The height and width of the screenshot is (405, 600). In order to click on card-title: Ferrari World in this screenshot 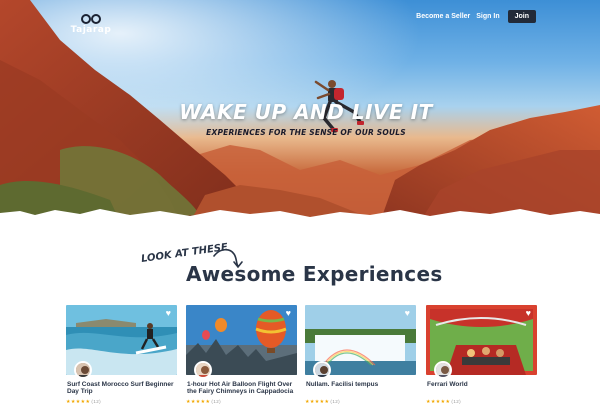, I will do `click(481, 389)`.